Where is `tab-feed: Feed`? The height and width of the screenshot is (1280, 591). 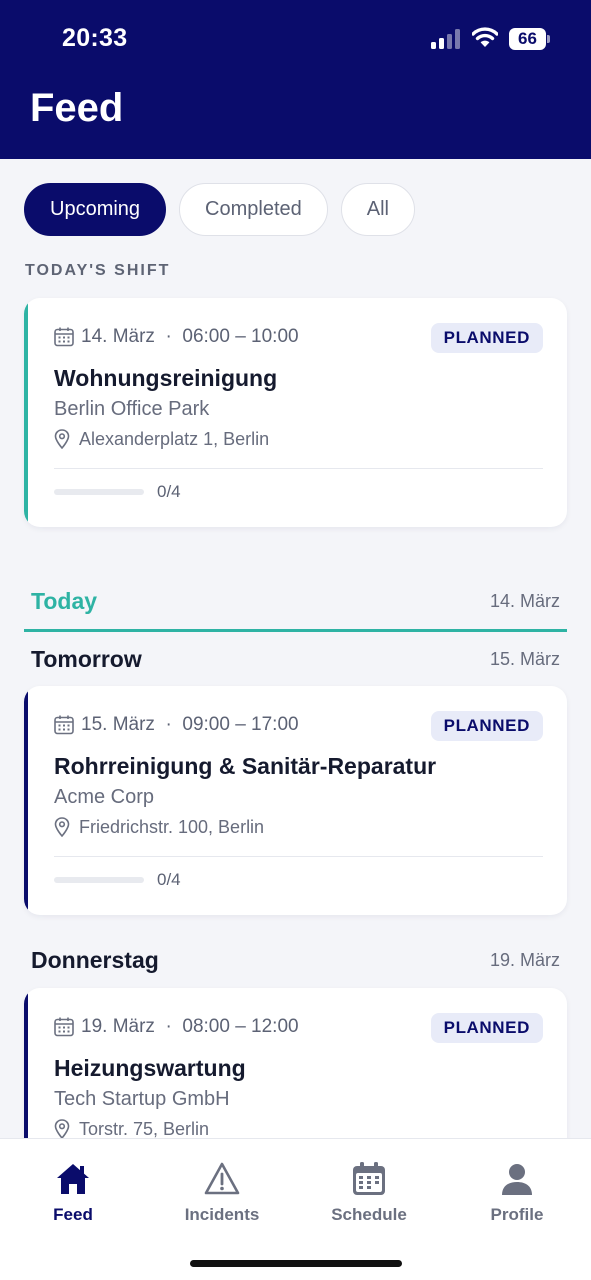 tab-feed: Feed is located at coordinates (73, 1193).